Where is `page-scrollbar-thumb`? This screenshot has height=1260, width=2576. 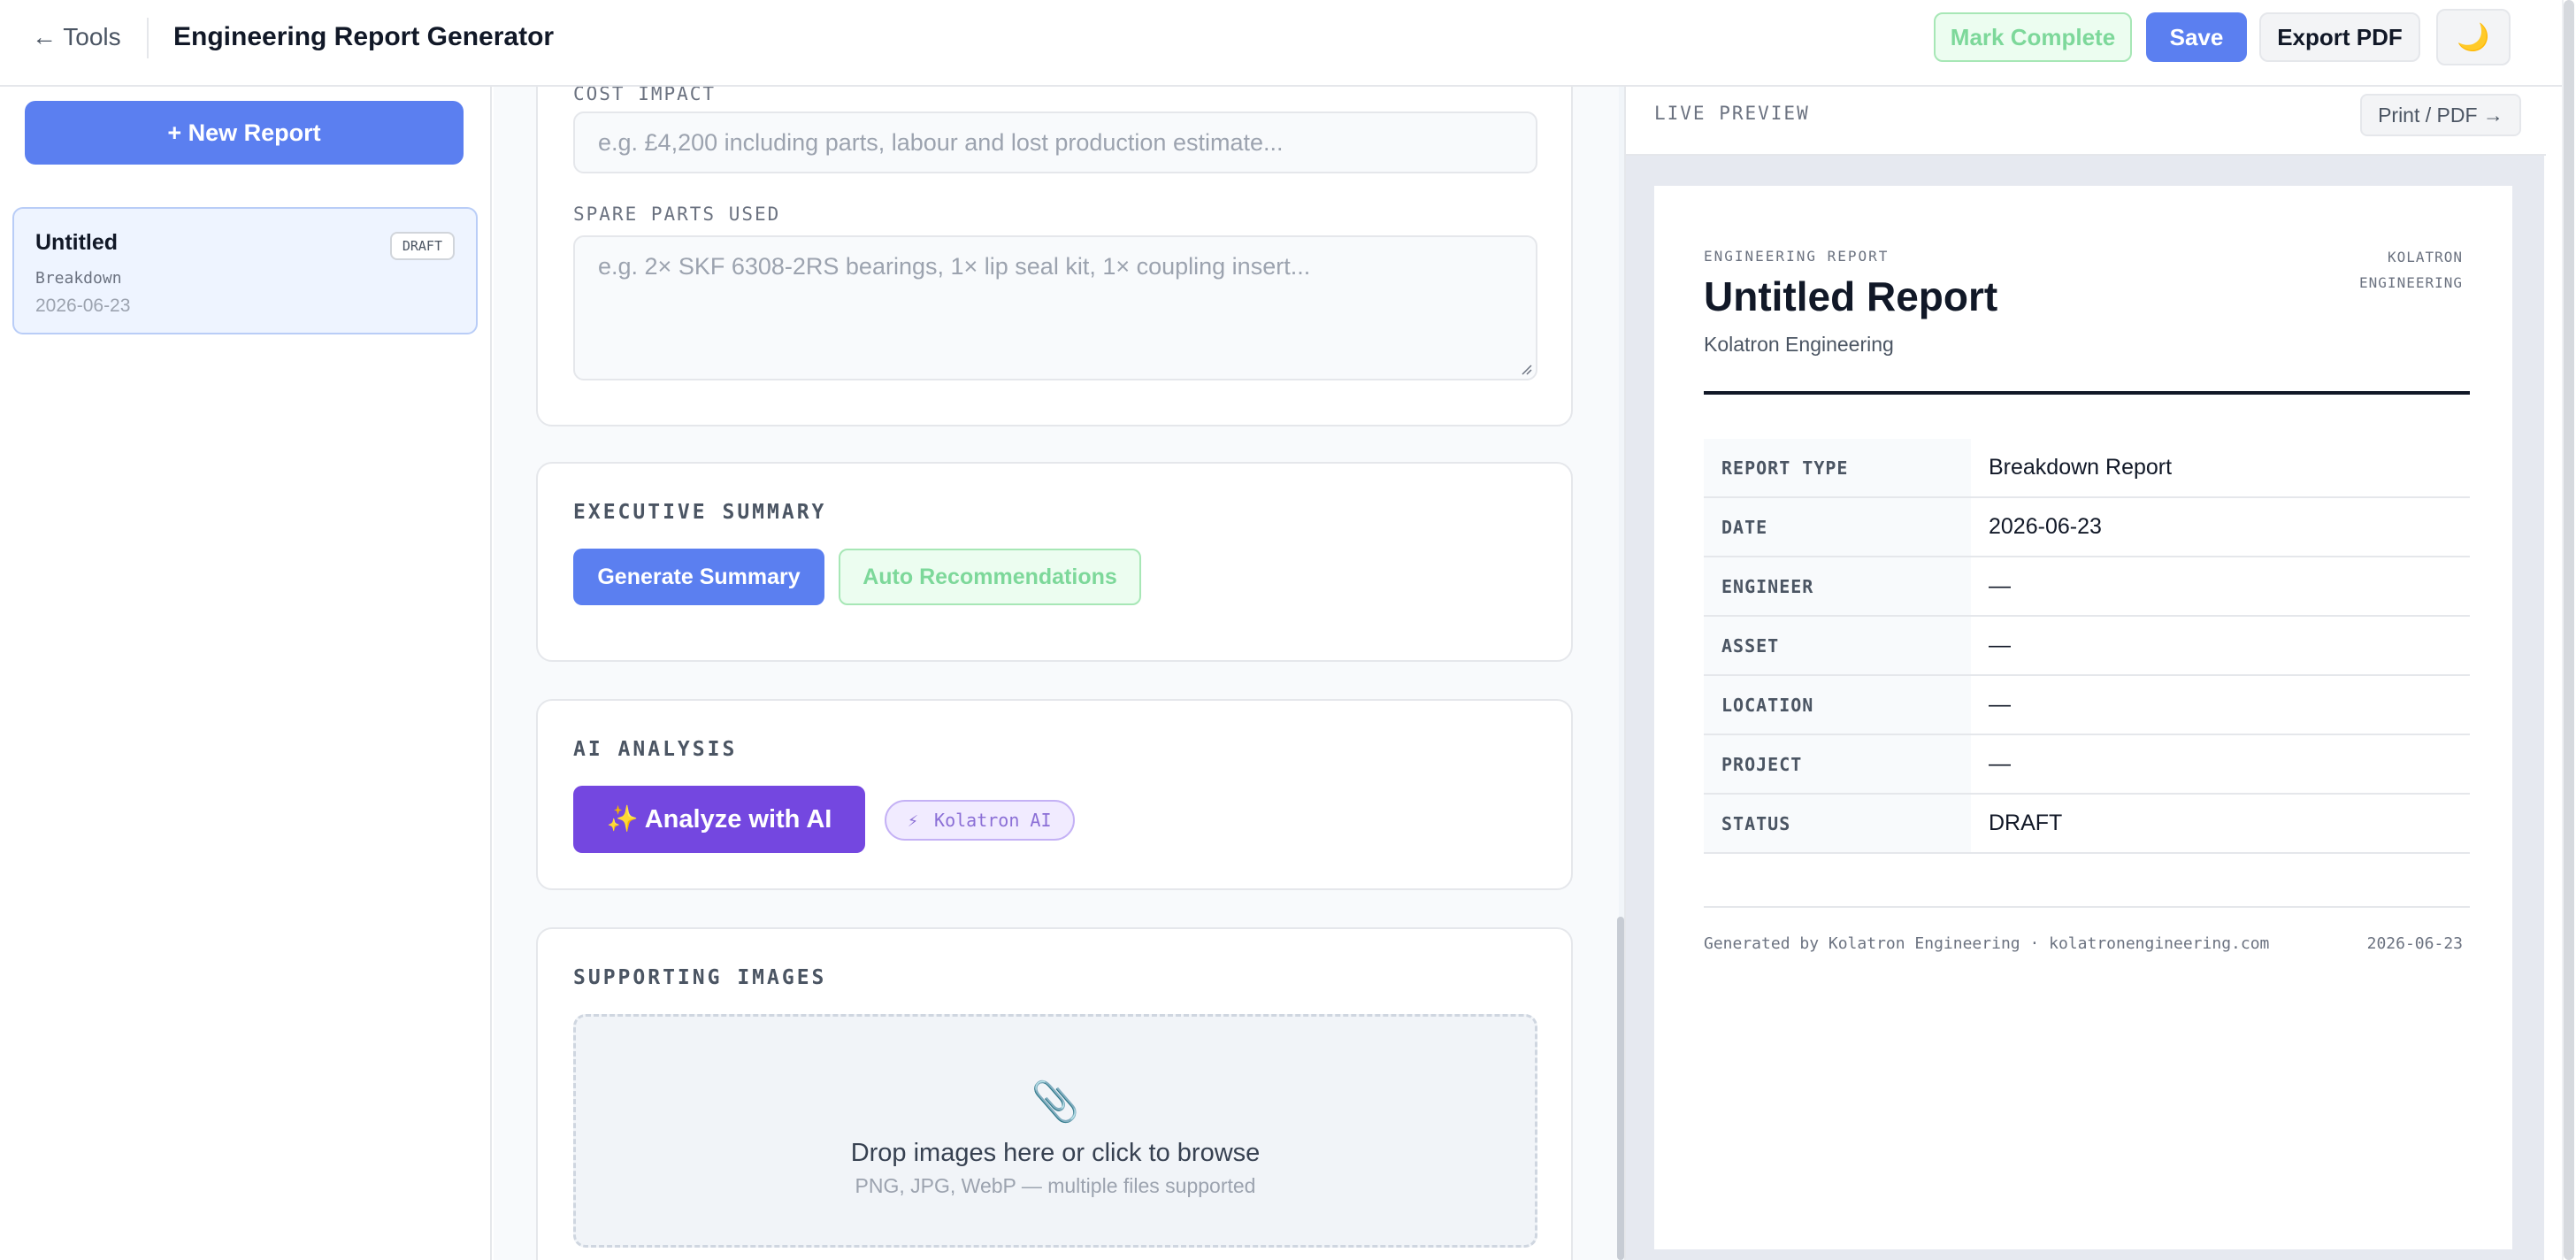
page-scrollbar-thumb is located at coordinates (2569, 630).